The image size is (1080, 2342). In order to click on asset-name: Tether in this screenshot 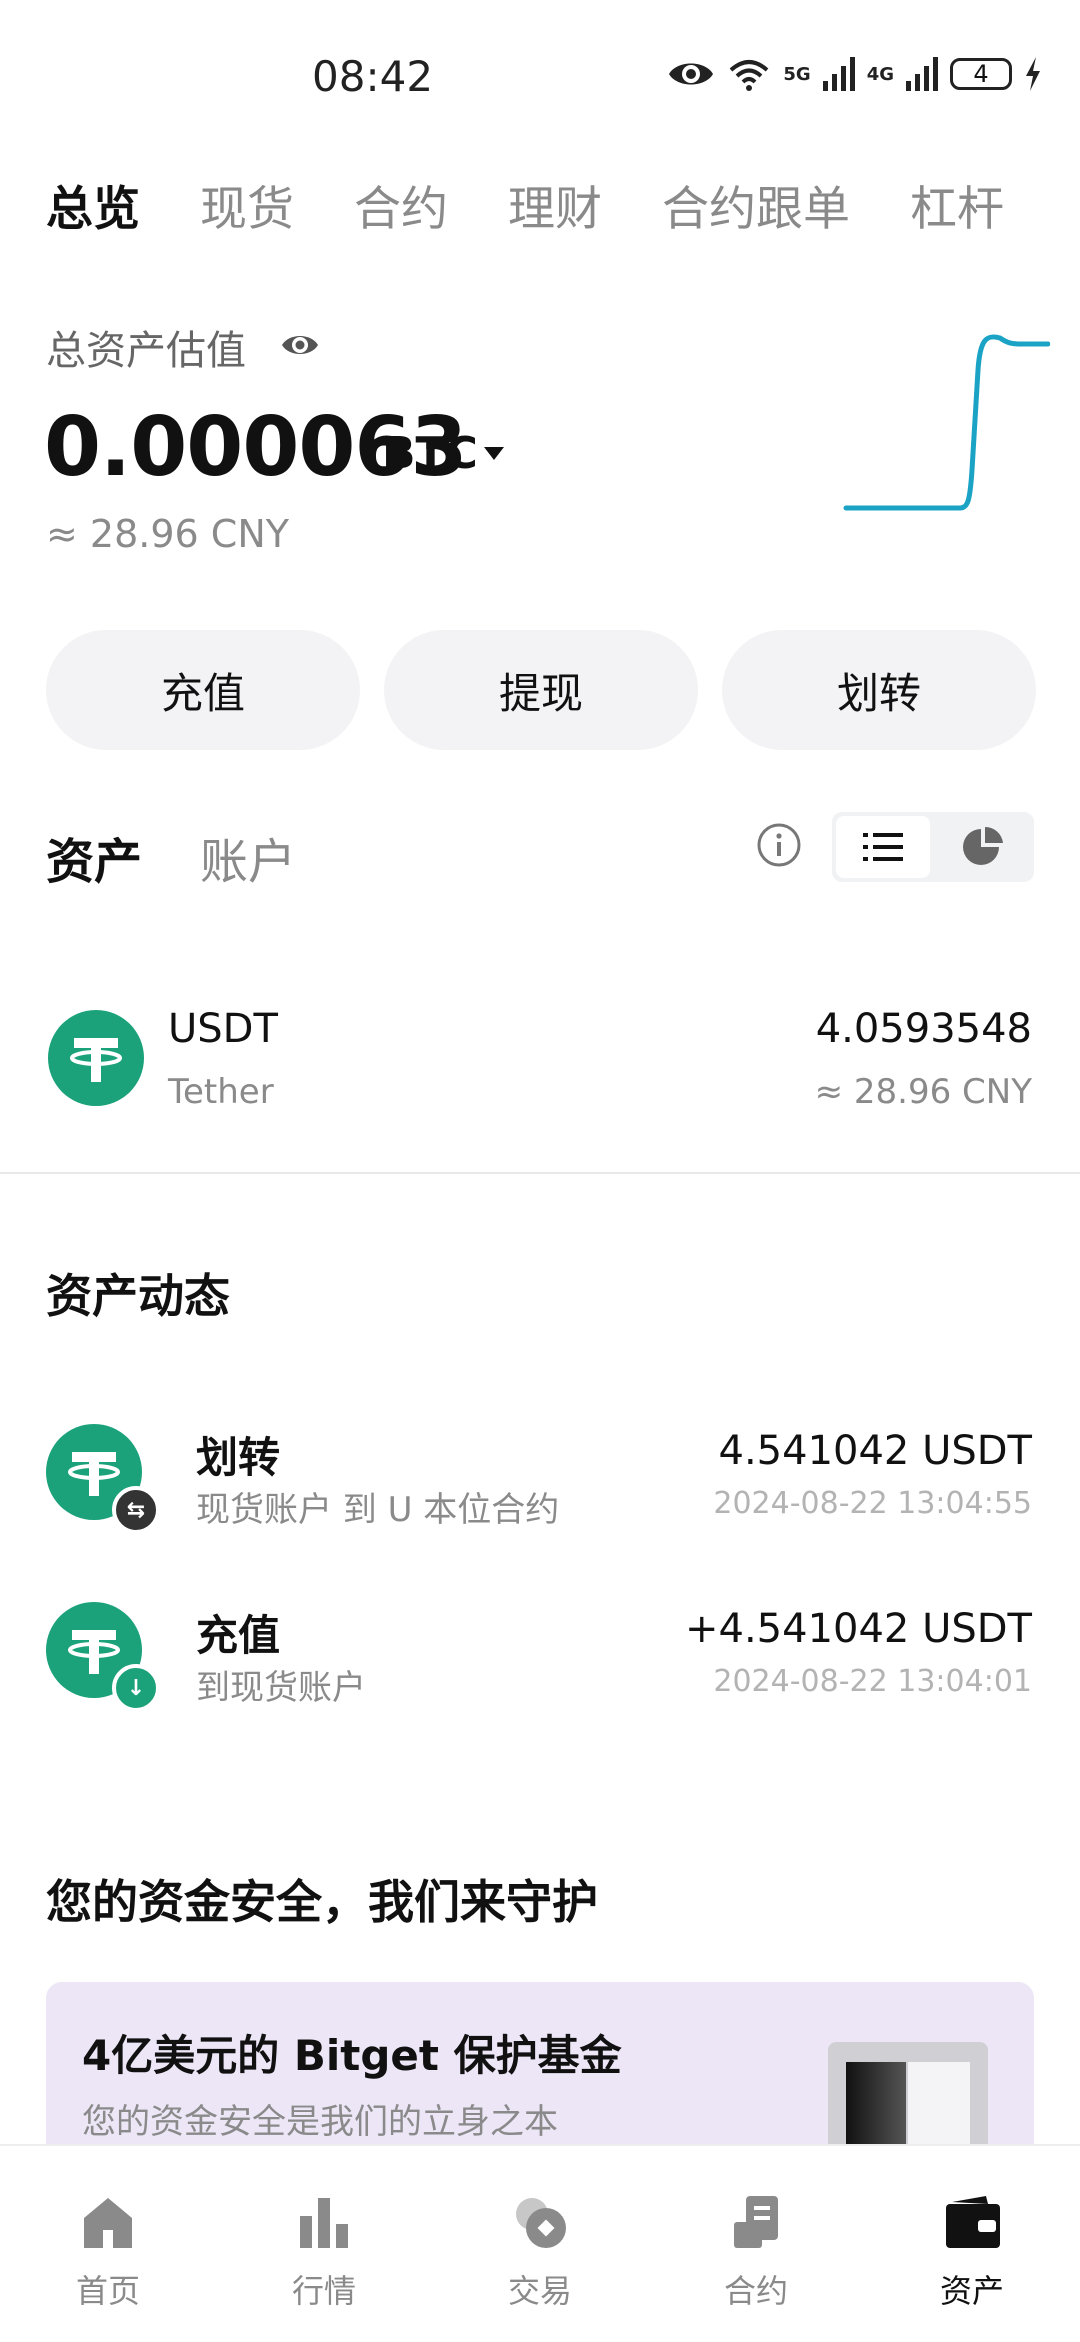, I will do `click(221, 1092)`.